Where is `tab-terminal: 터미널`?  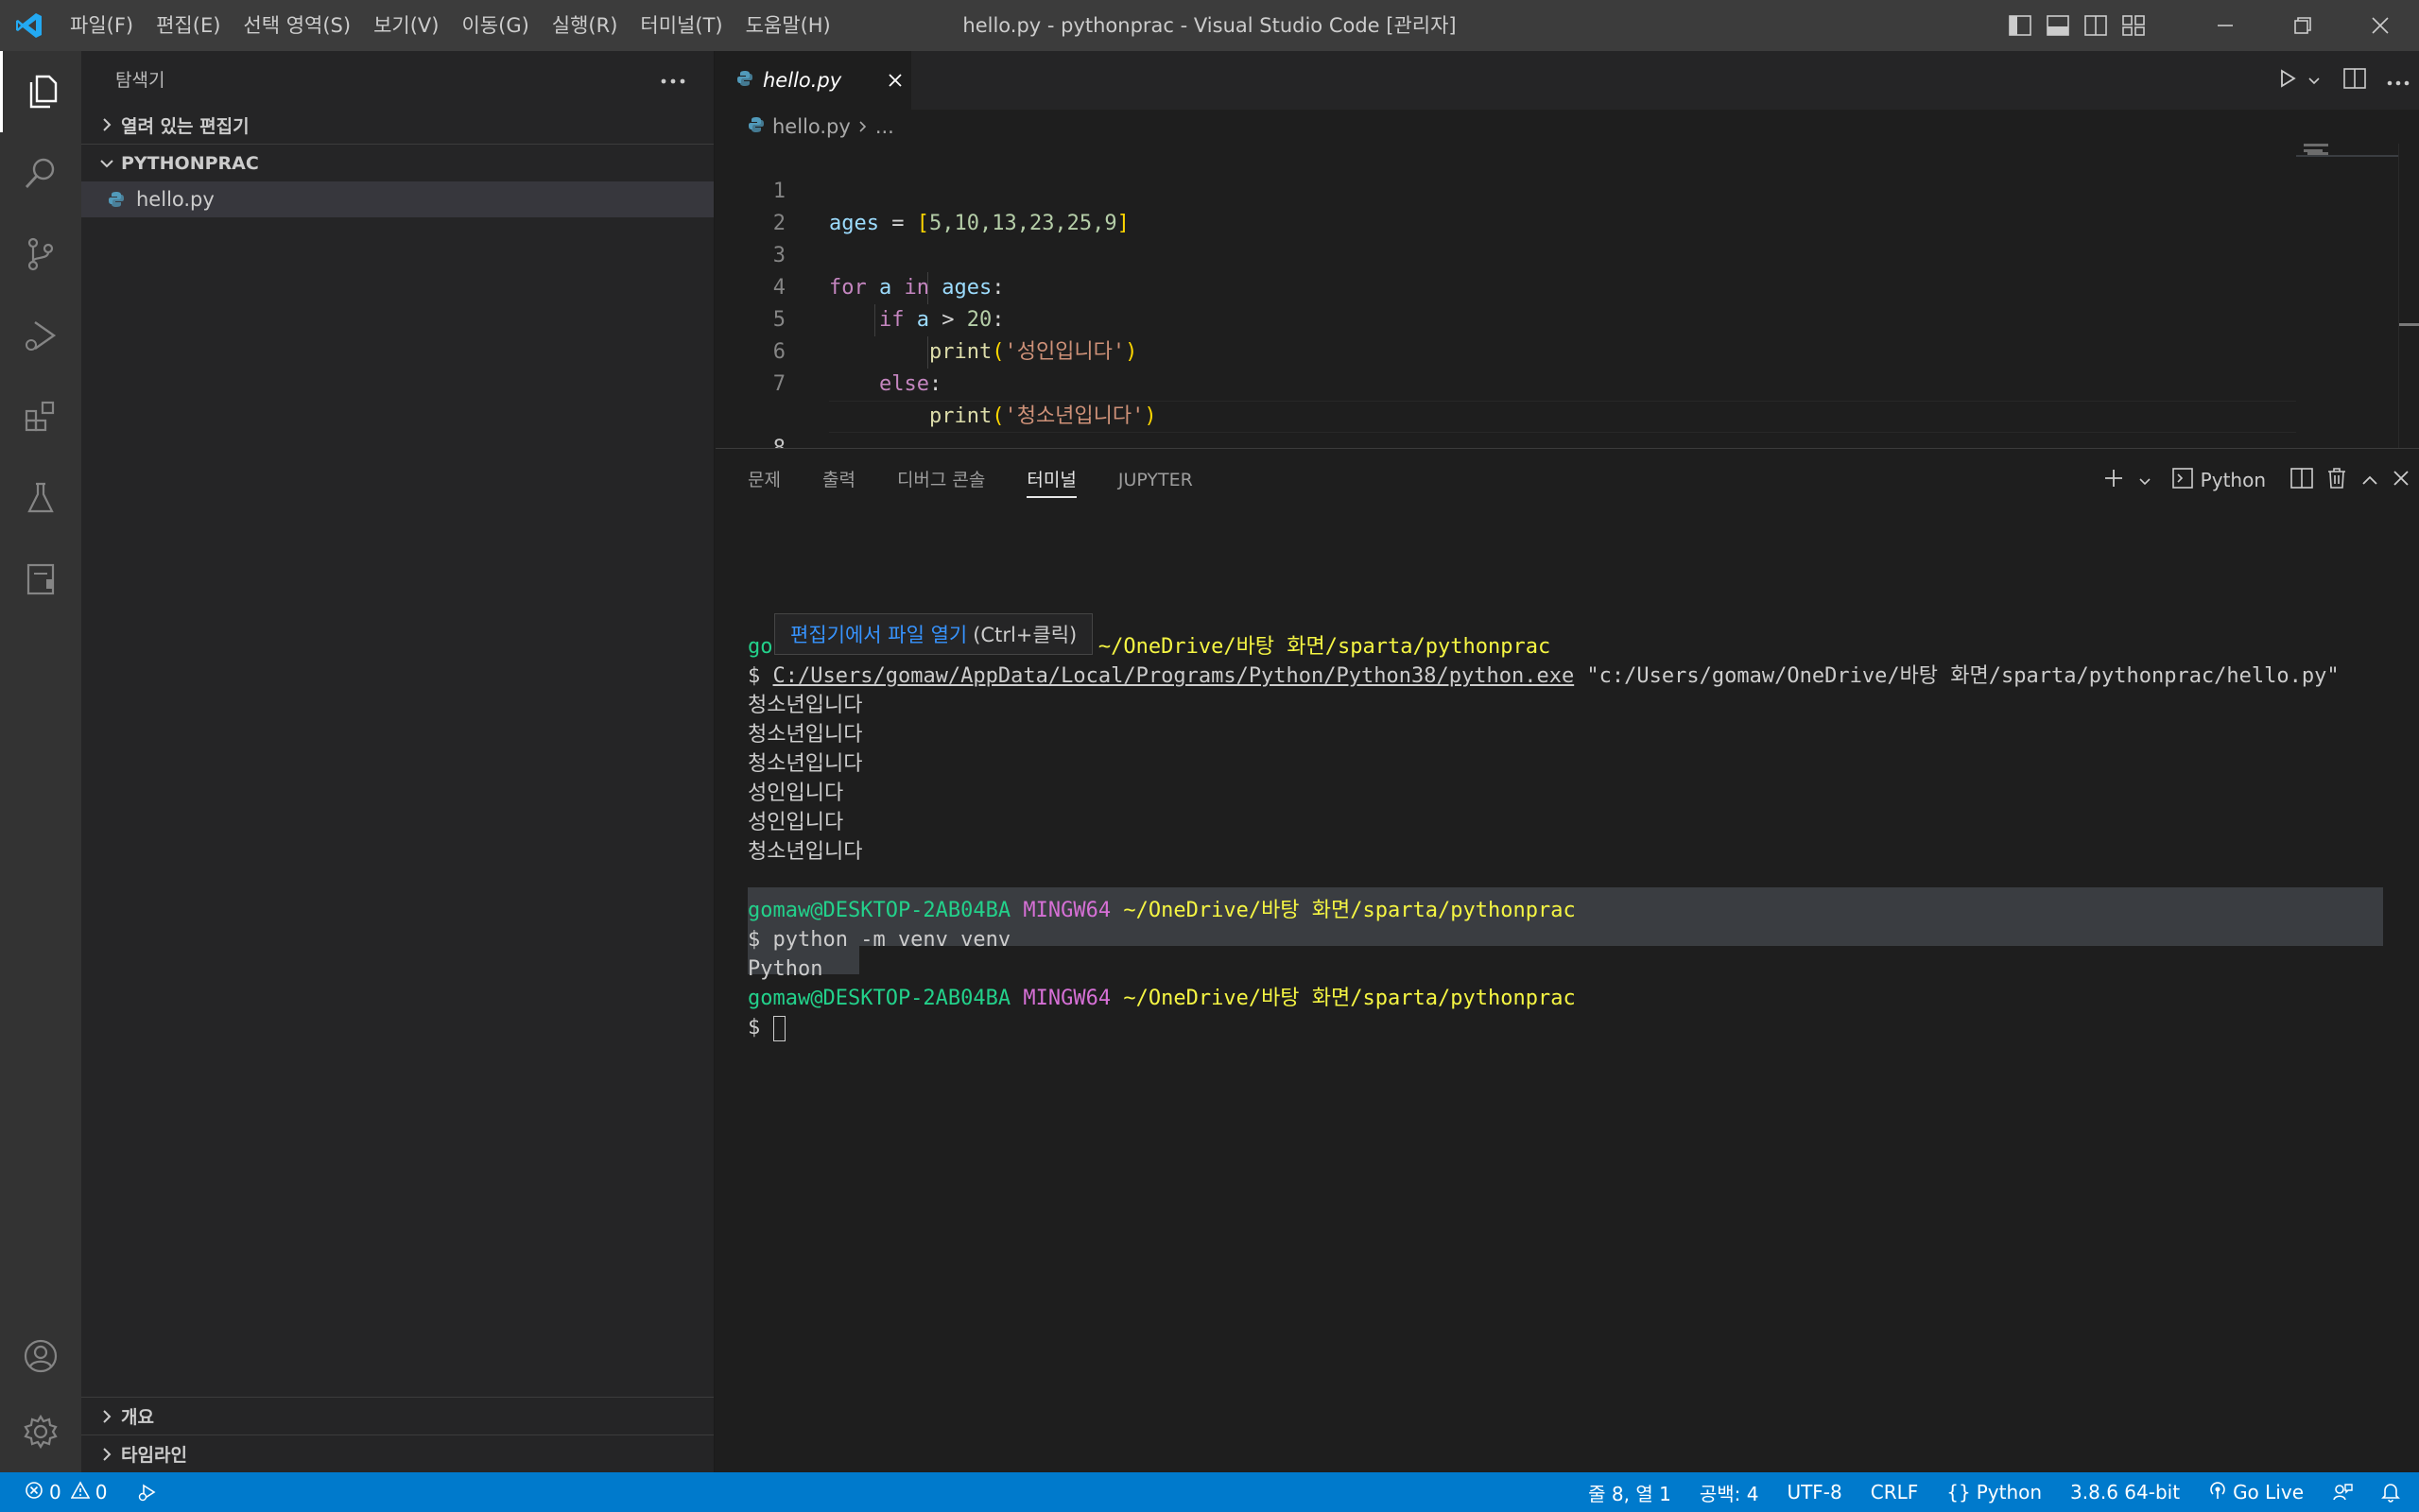
tab-terminal: 터미널 is located at coordinates (1052, 480).